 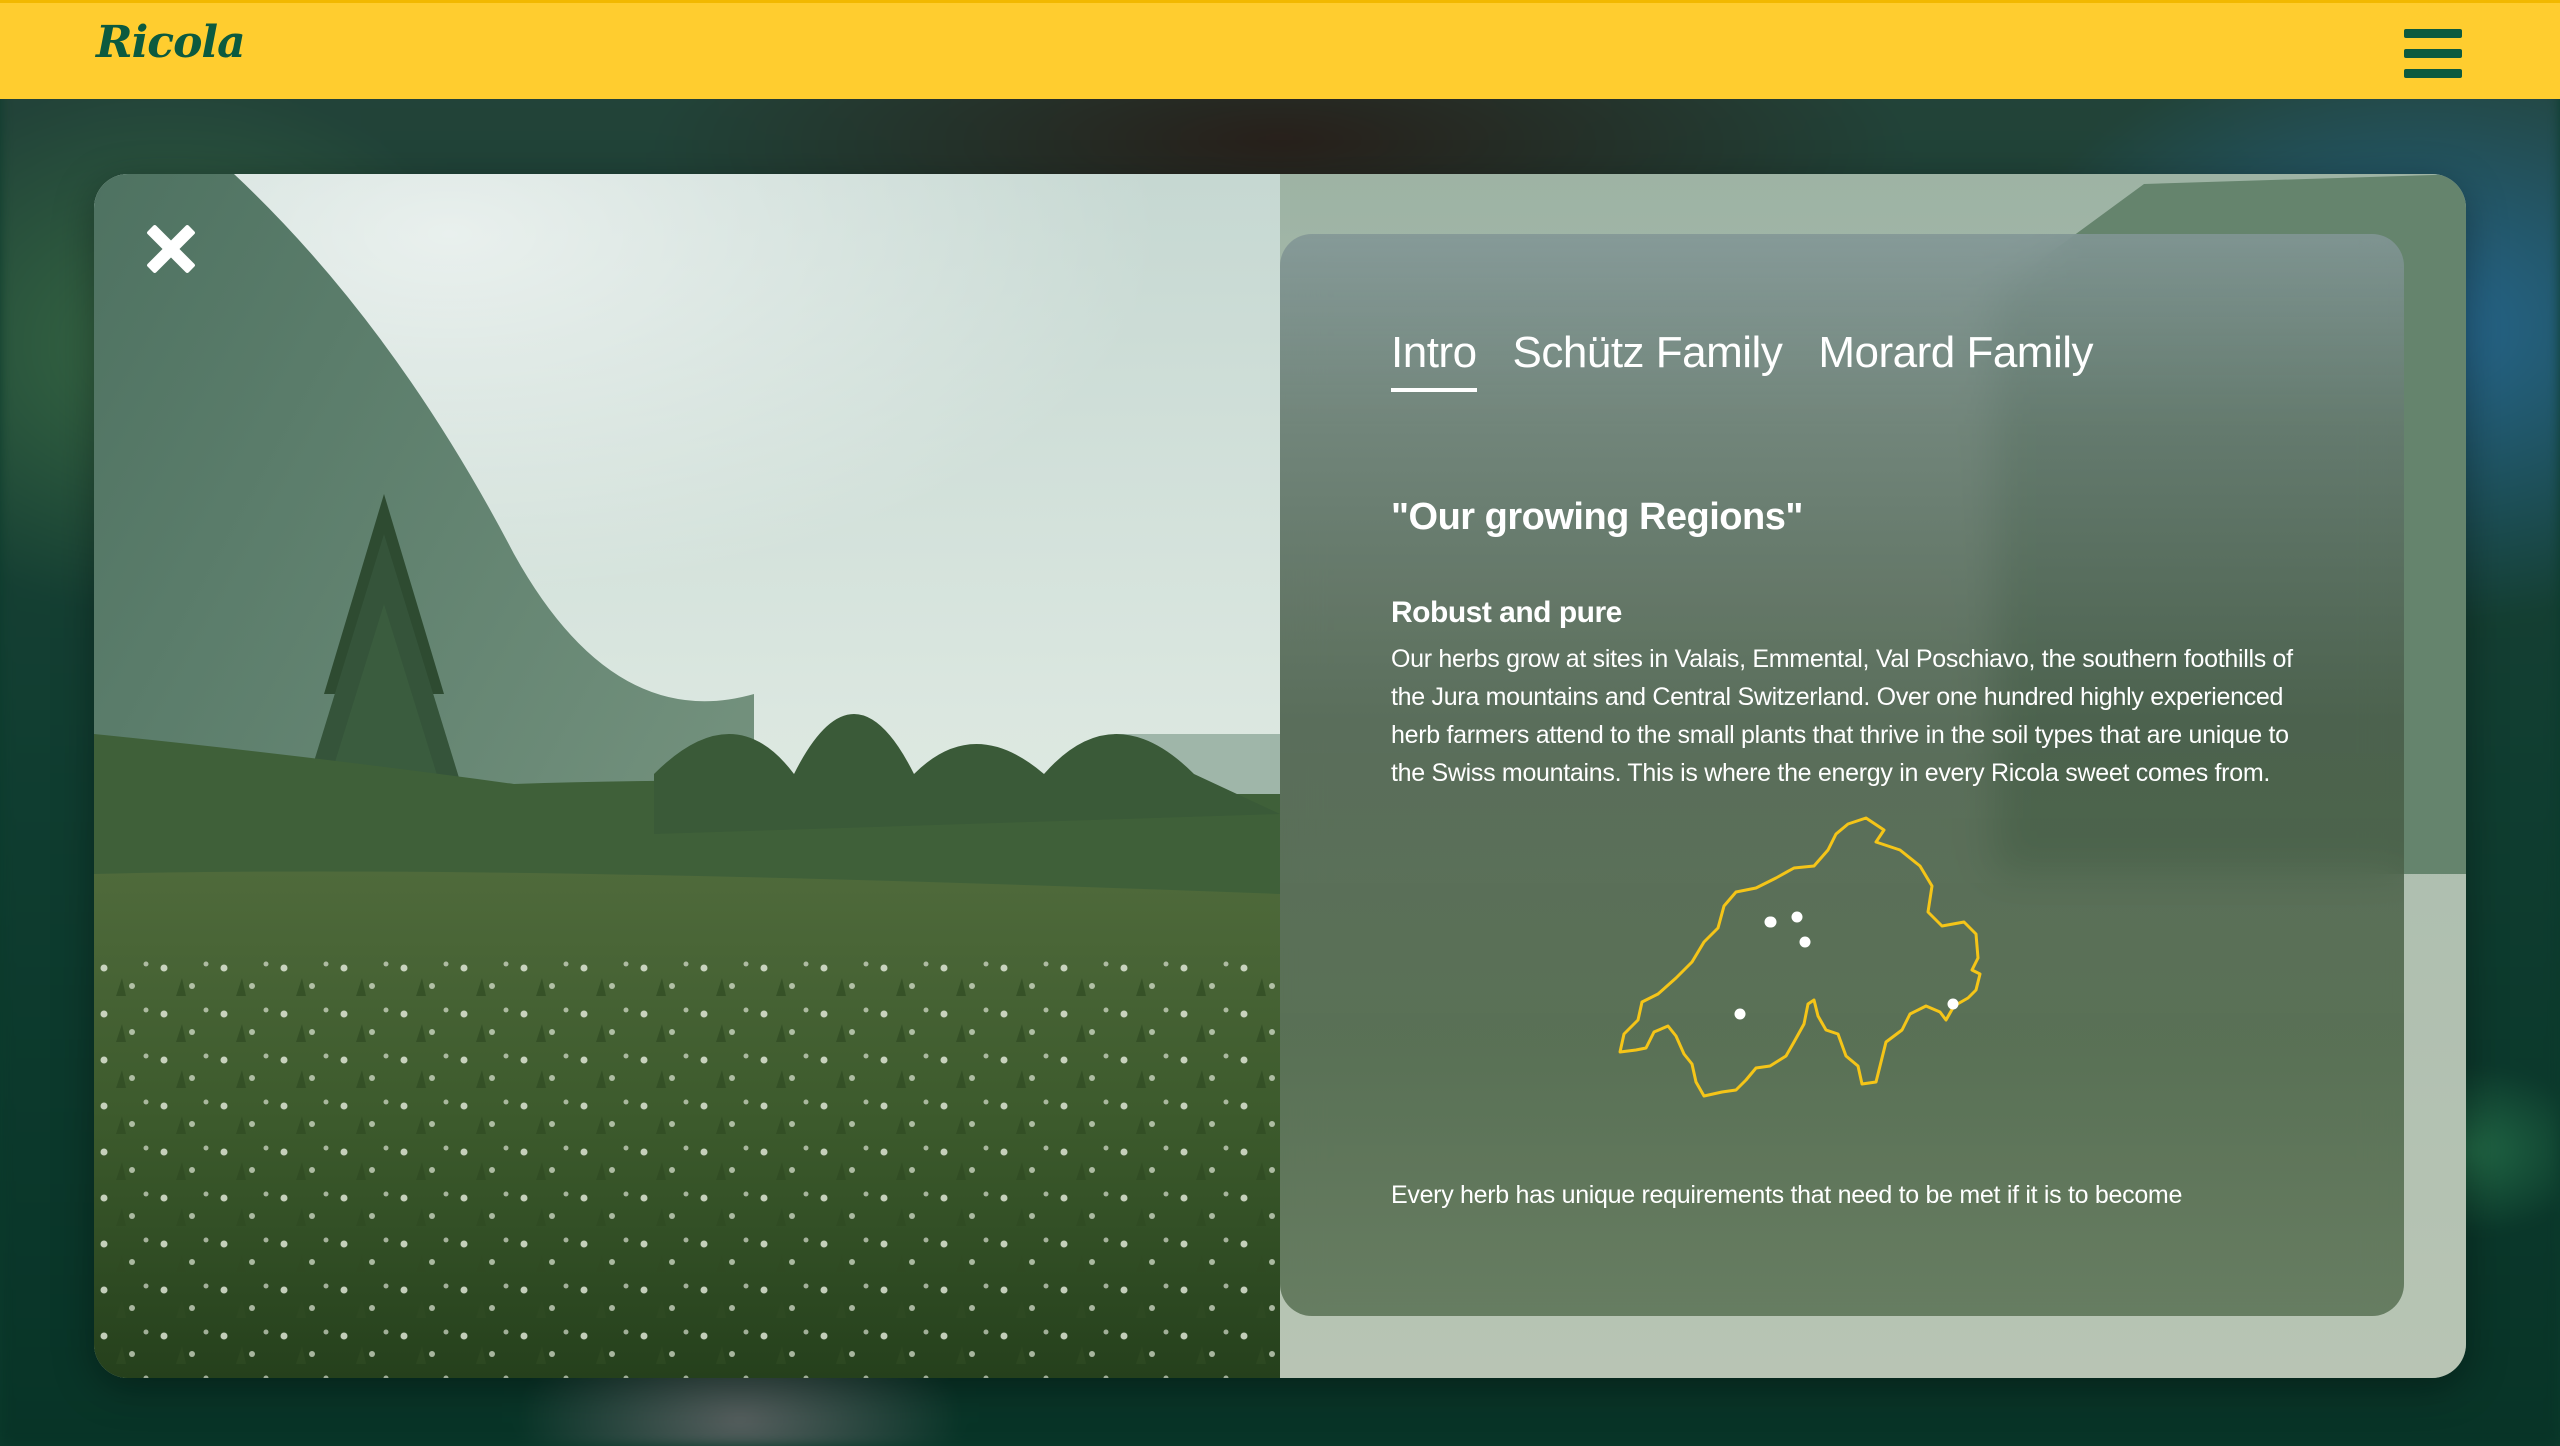 What do you see at coordinates (1648, 359) in the screenshot?
I see `tab-schutz-family: Schütz Family` at bounding box center [1648, 359].